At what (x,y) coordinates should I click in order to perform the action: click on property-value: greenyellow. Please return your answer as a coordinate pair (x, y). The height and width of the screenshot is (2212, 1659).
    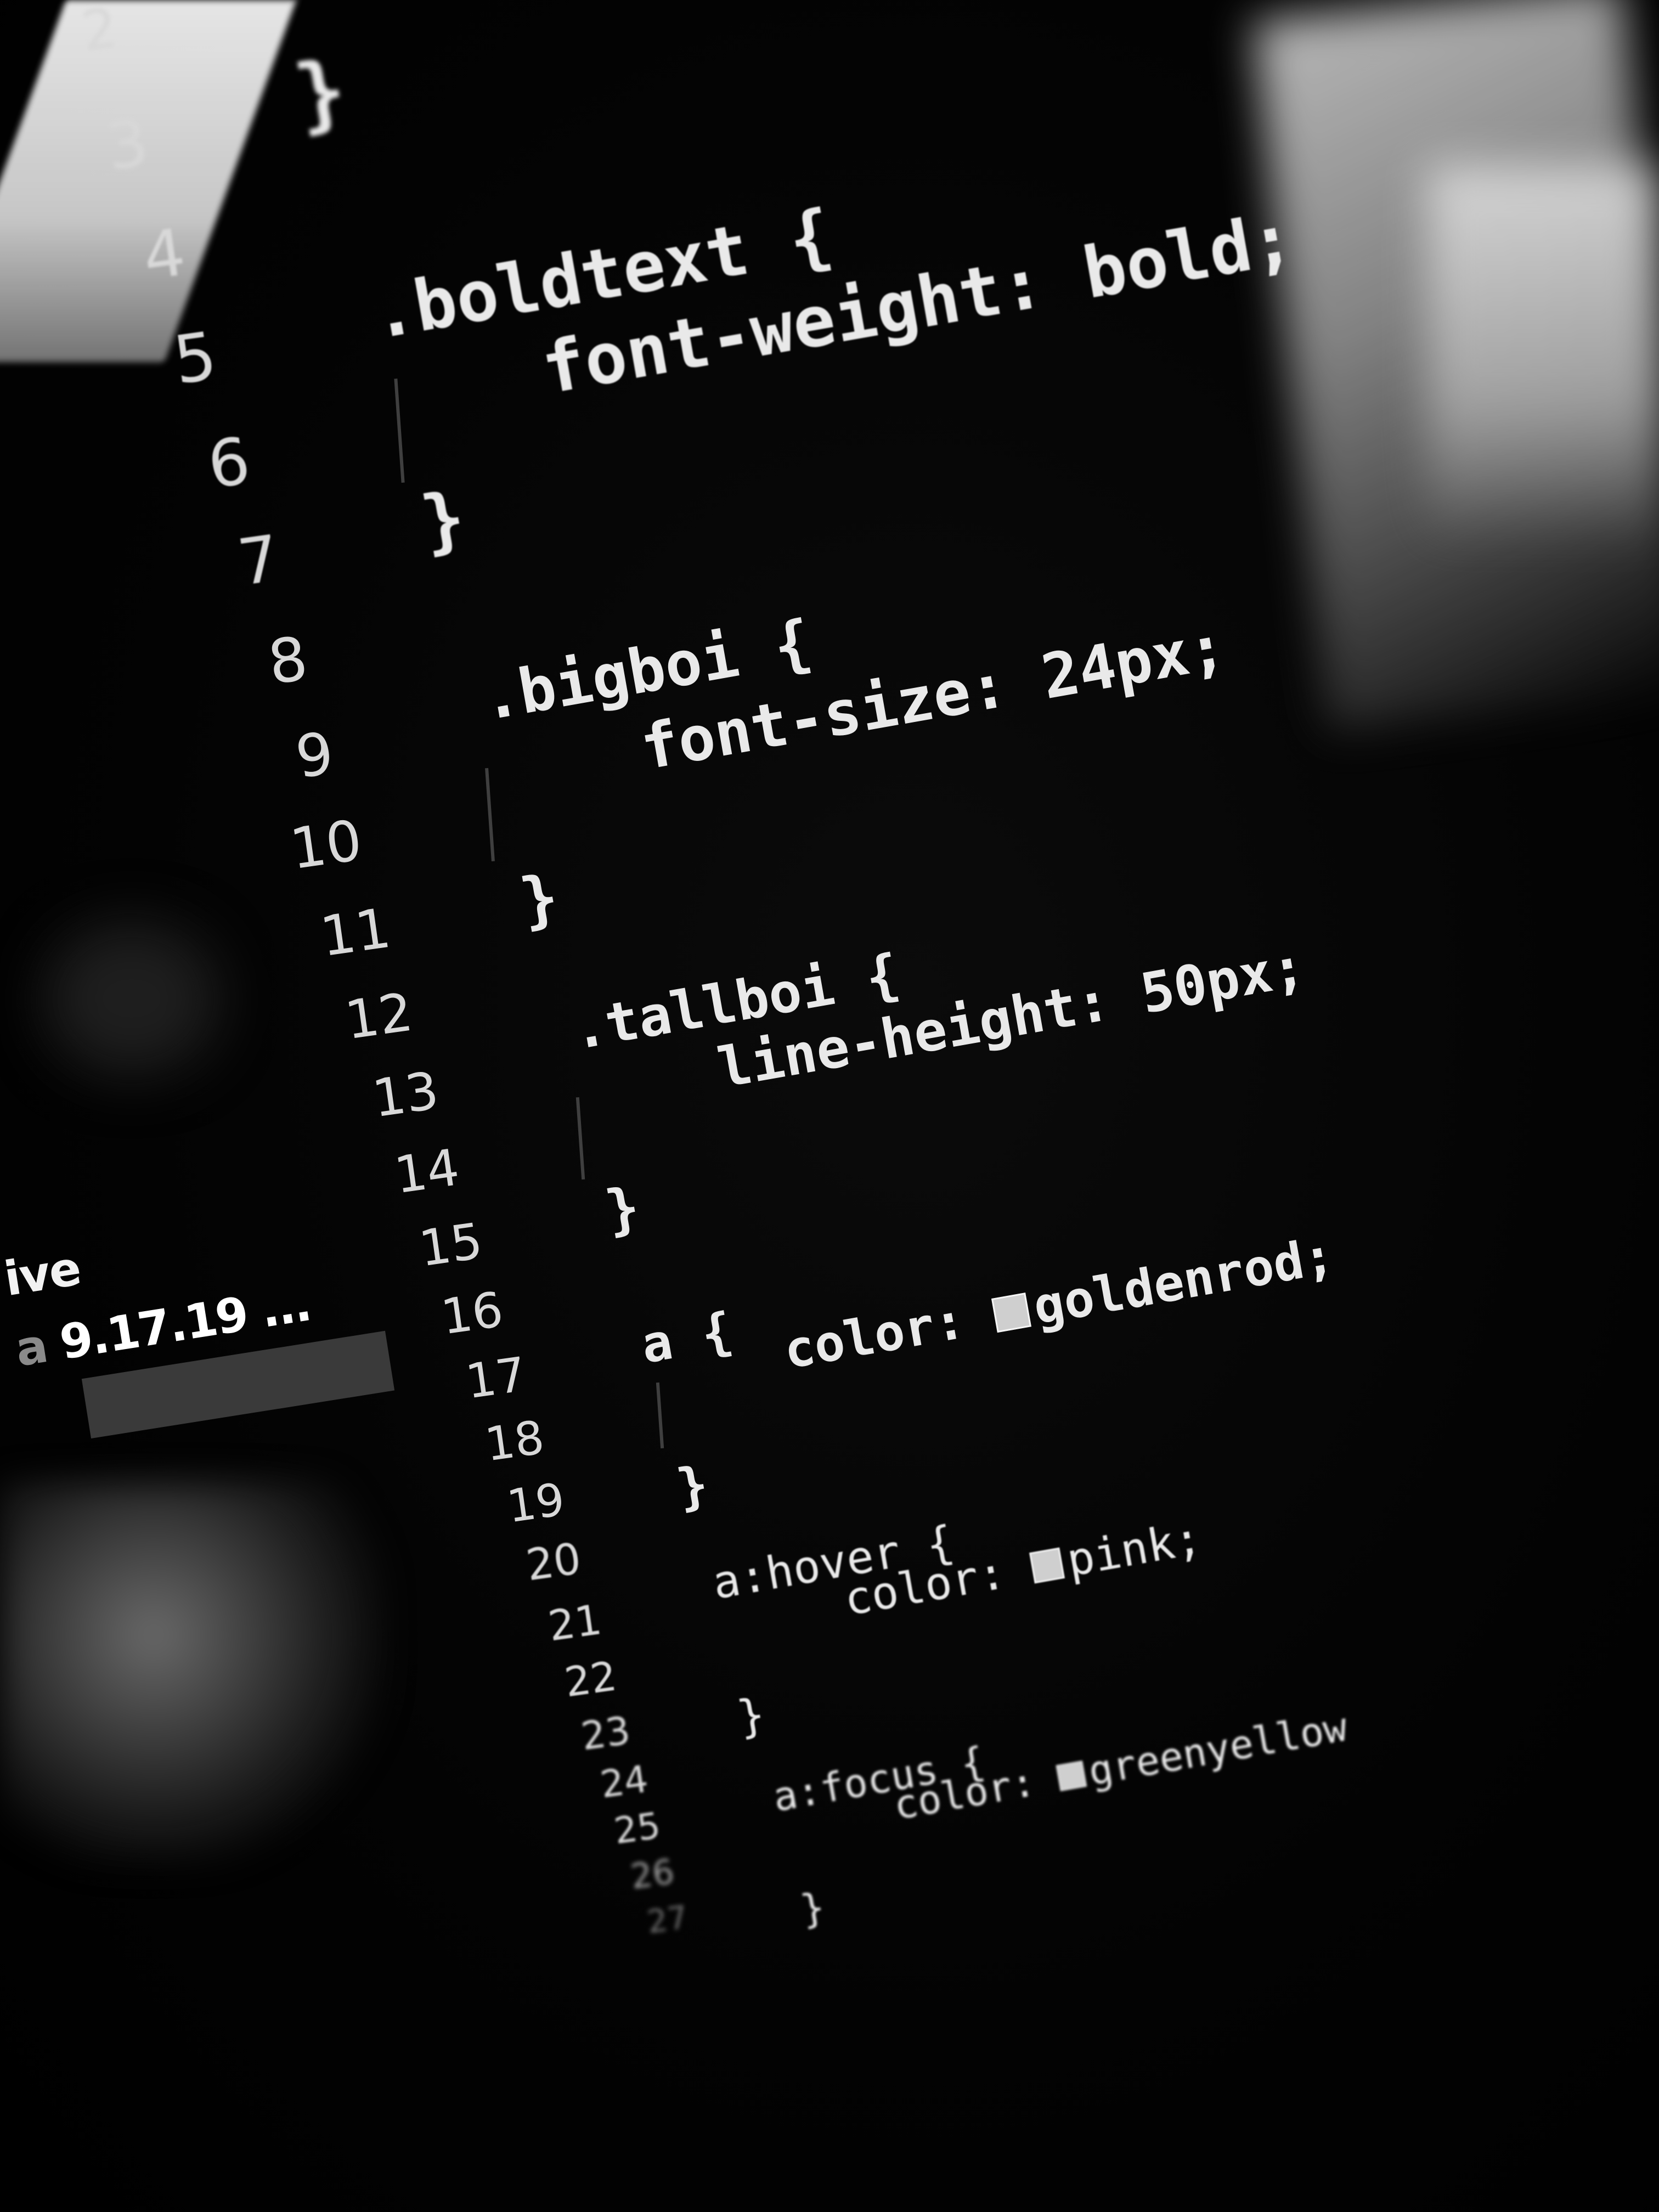
    Looking at the image, I should click on (1218, 1749).